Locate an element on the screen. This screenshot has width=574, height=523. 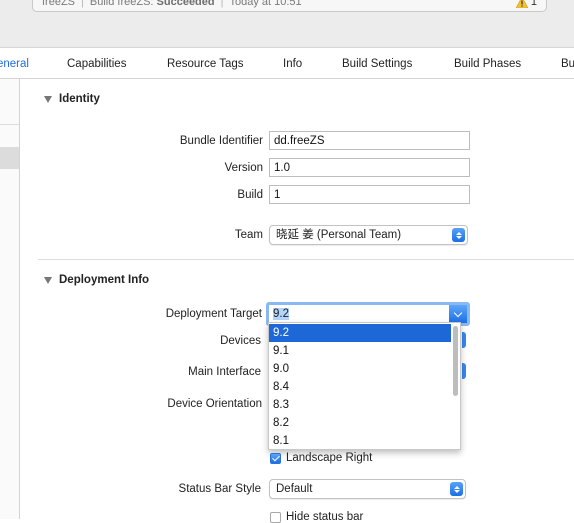
build-label: Build is located at coordinates (250, 195).